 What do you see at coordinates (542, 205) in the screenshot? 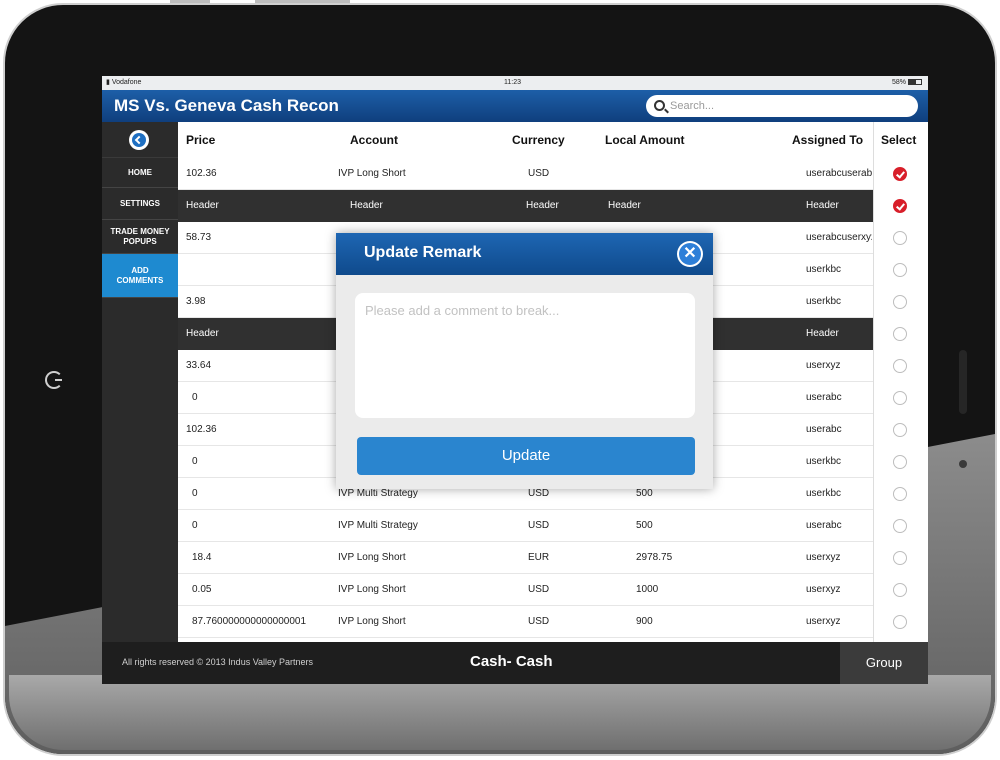
I see `cell-currency: Header` at bounding box center [542, 205].